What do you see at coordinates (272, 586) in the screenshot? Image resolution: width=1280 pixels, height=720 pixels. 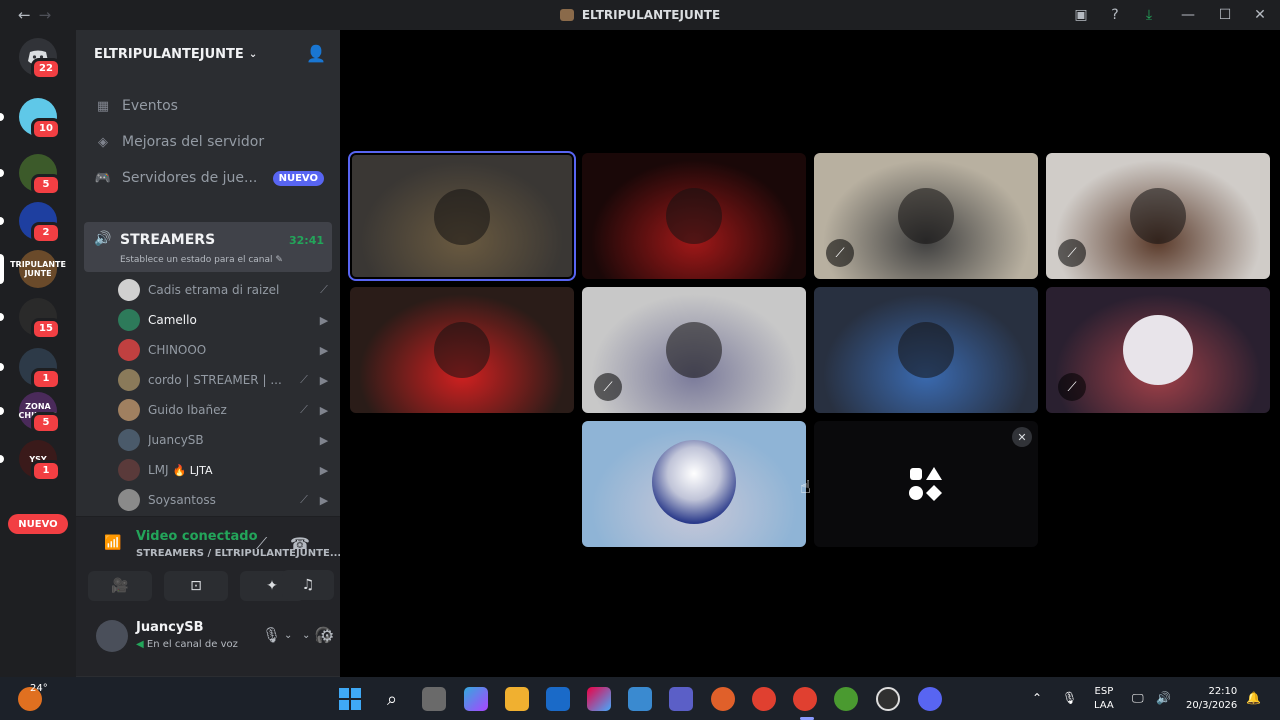 I see `activities-icon: ✦` at bounding box center [272, 586].